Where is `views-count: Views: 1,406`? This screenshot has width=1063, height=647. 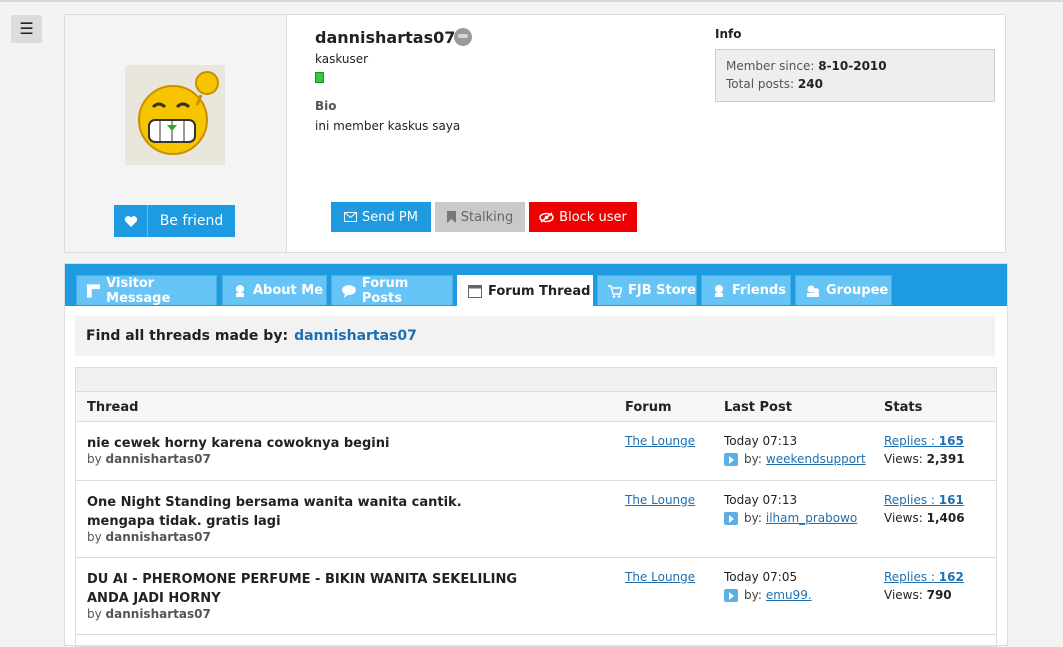
views-count: Views: 1,406 is located at coordinates (924, 518).